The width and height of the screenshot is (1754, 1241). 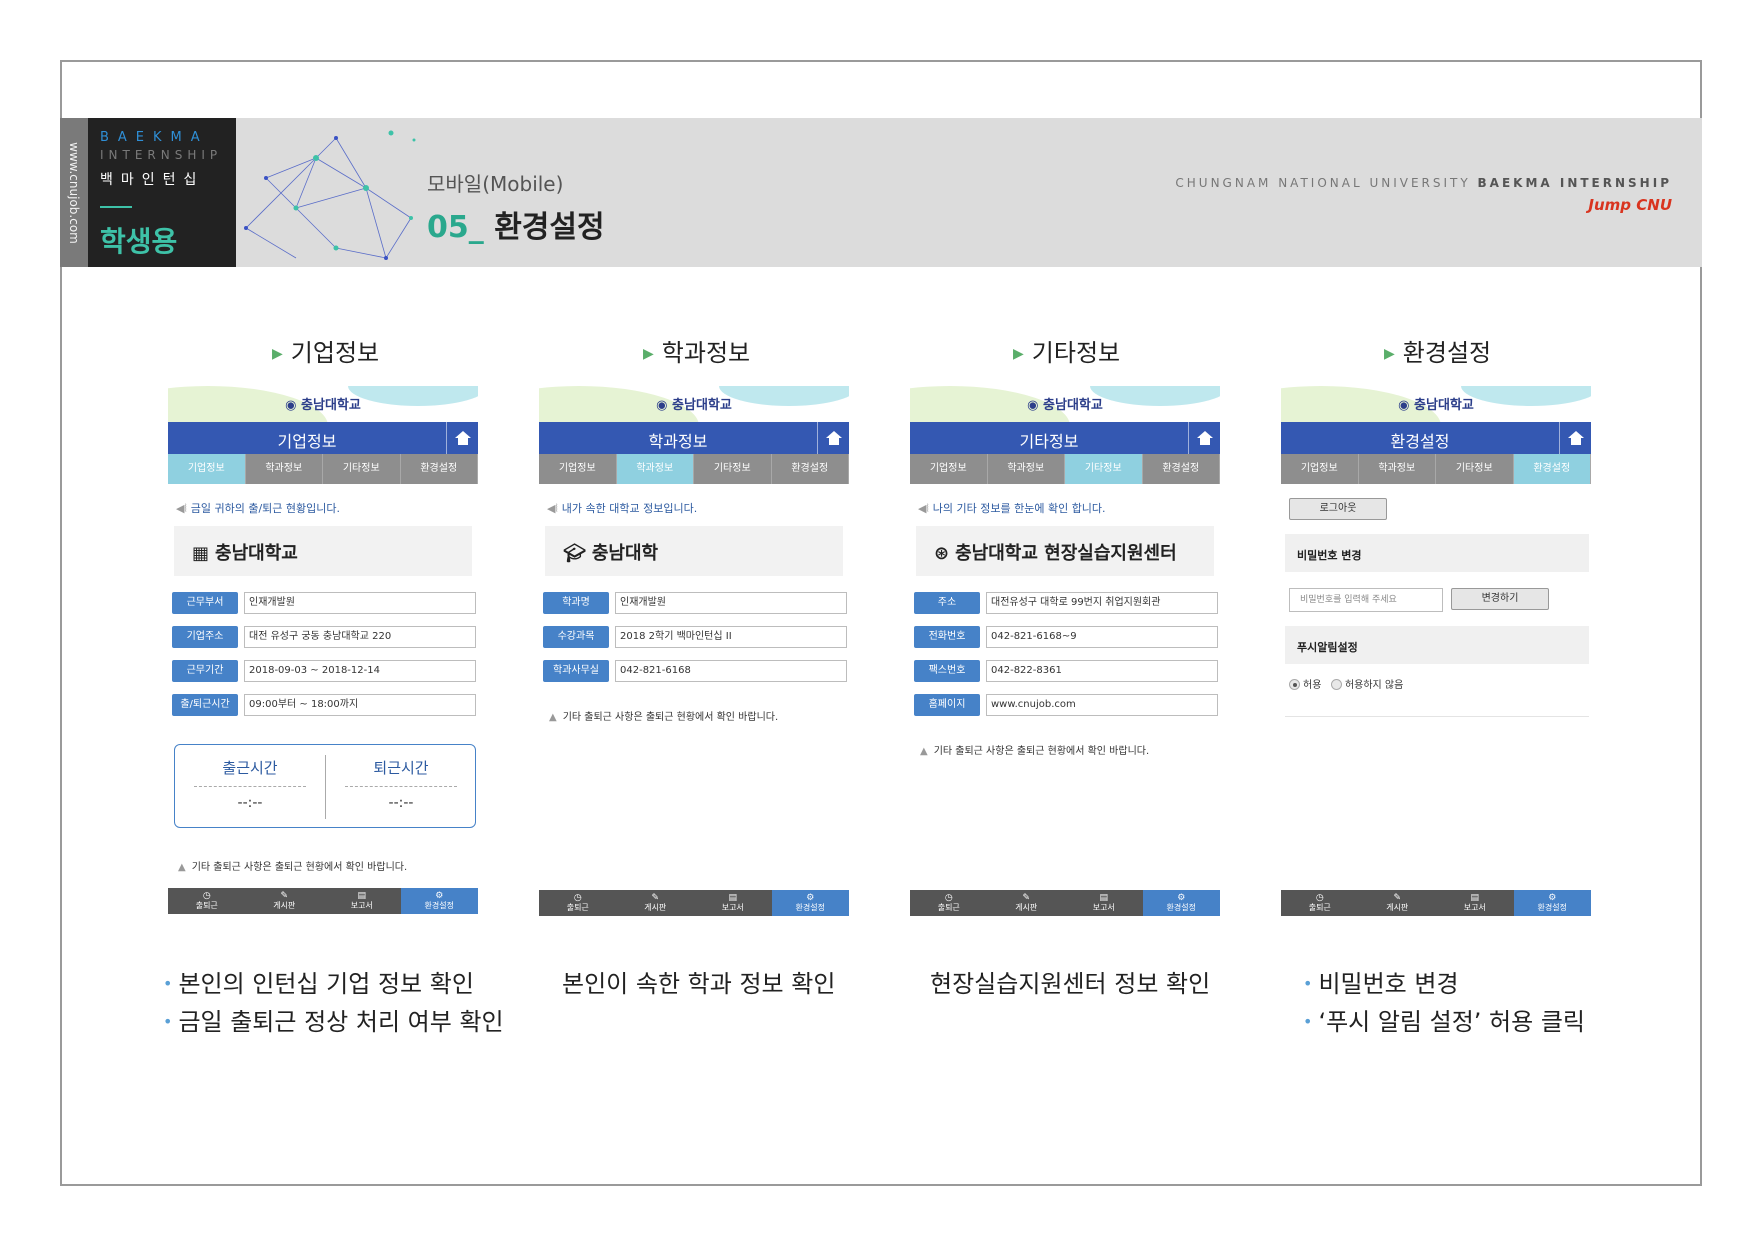 What do you see at coordinates (947, 637) in the screenshot?
I see `field-label: 전화번호` at bounding box center [947, 637].